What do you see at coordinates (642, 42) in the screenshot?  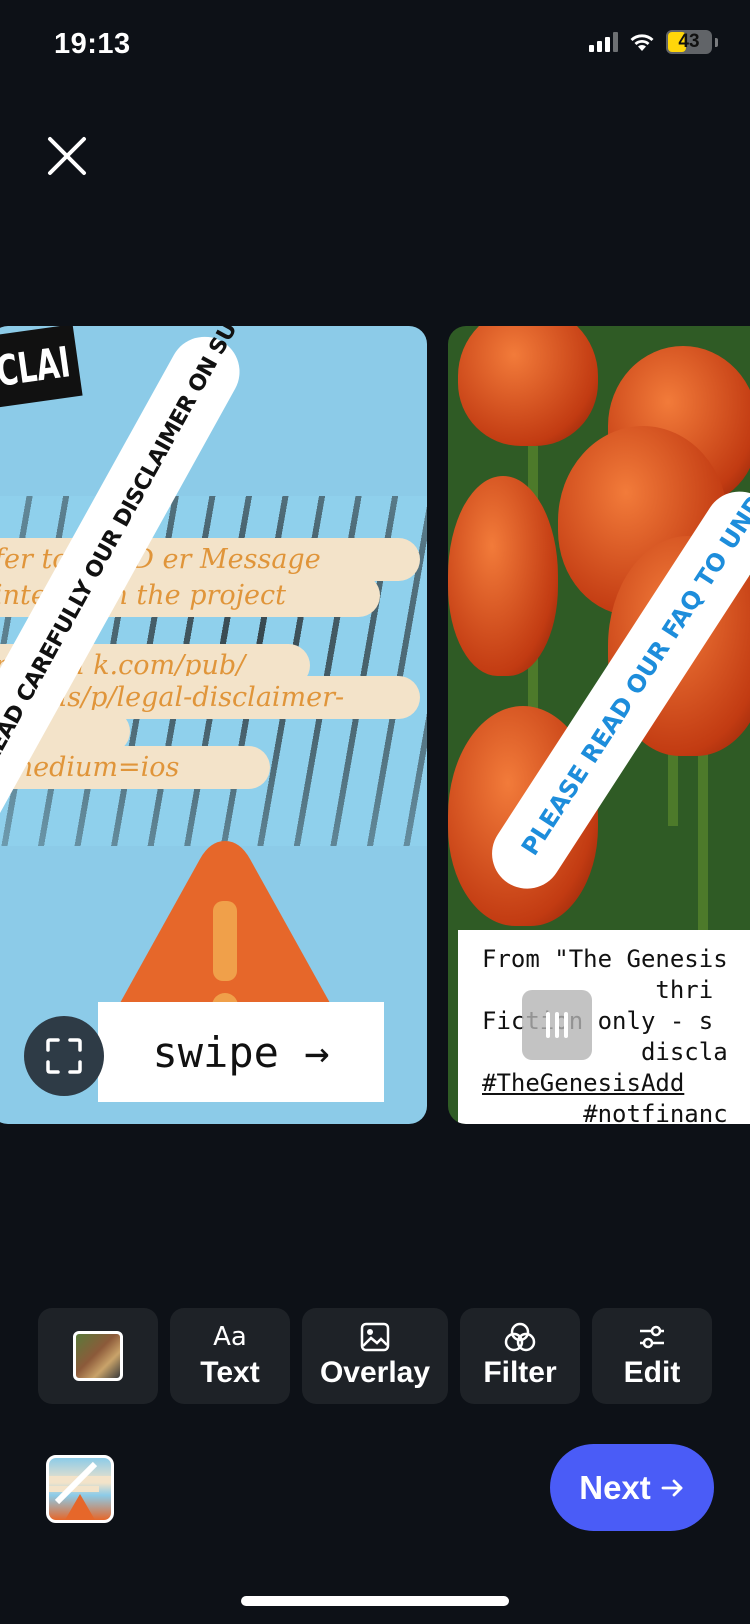 I see `wifi-icon` at bounding box center [642, 42].